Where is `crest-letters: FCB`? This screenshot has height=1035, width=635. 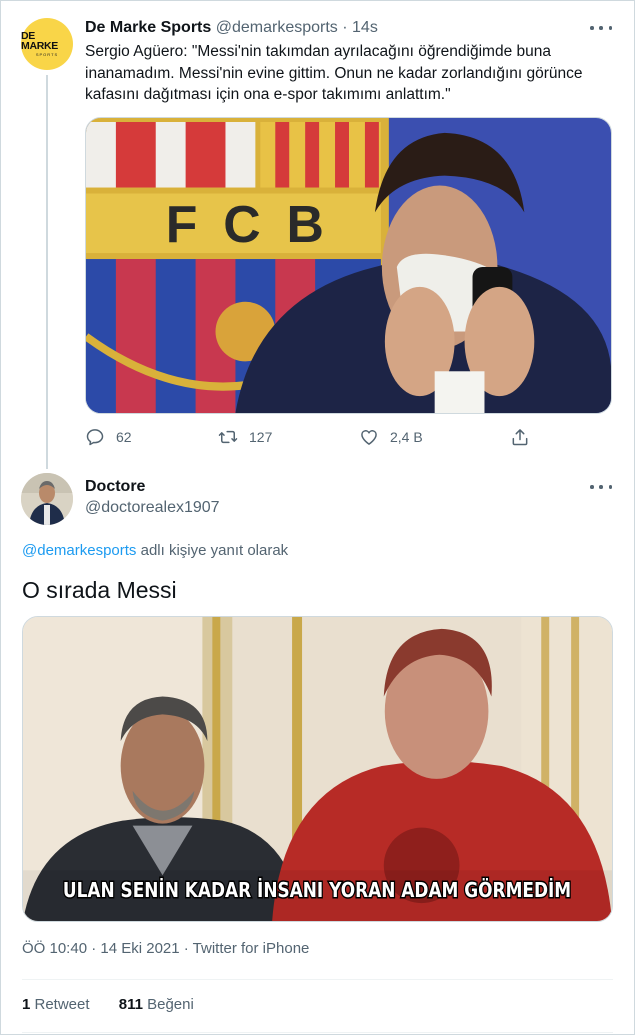
crest-letters: FCB is located at coordinates (258, 224).